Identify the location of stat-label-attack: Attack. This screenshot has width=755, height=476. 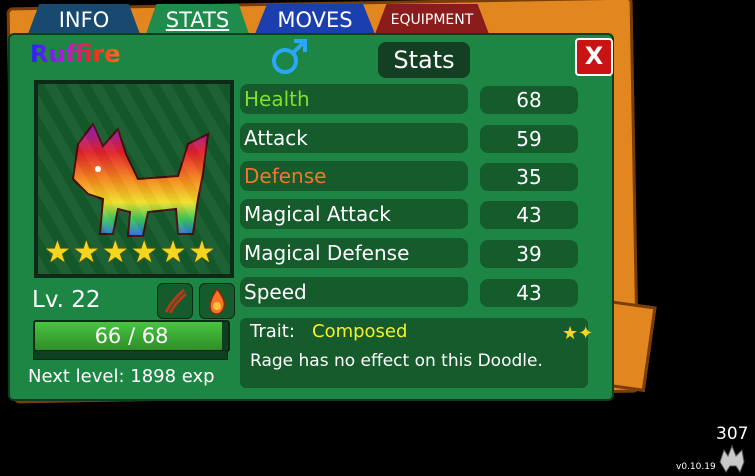
(354, 138).